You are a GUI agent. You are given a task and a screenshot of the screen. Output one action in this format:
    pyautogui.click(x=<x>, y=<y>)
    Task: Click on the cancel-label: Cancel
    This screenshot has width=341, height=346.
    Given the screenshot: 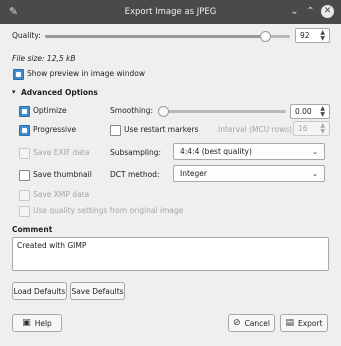 What is the action you would take?
    pyautogui.click(x=257, y=323)
    